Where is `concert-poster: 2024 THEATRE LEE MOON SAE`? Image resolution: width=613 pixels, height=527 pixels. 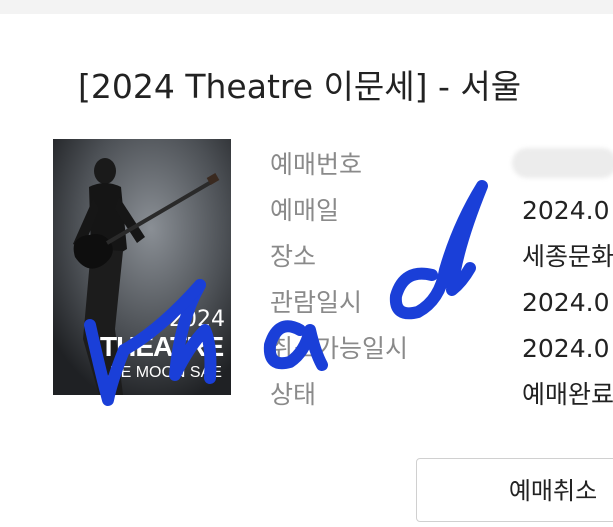 concert-poster: 2024 THEATRE LEE MOON SAE is located at coordinates (142, 267).